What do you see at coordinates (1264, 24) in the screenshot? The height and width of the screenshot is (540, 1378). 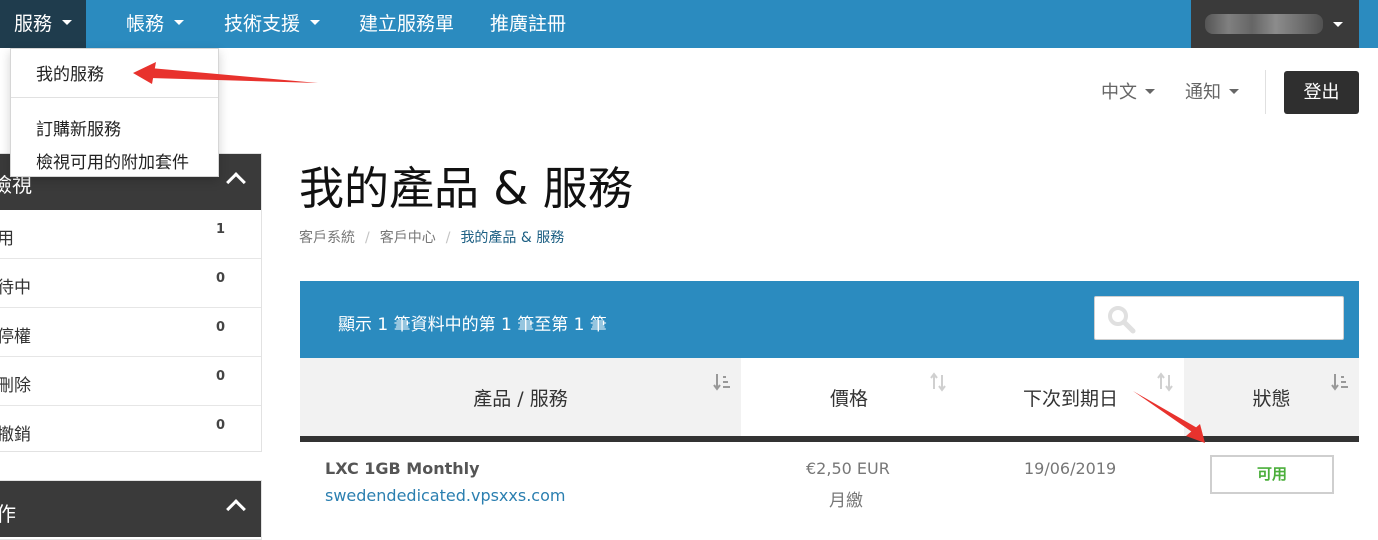 I see `blurred-username` at bounding box center [1264, 24].